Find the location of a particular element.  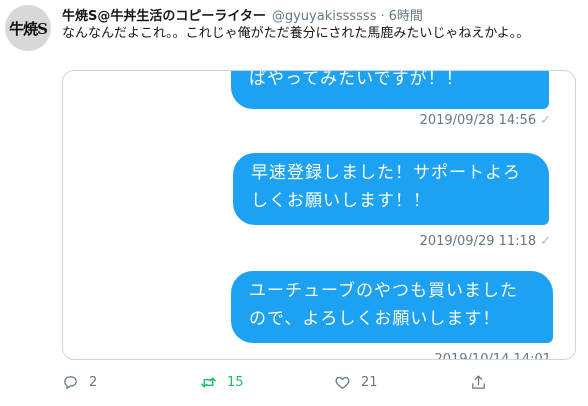

reply-button: 2 is located at coordinates (79, 382).